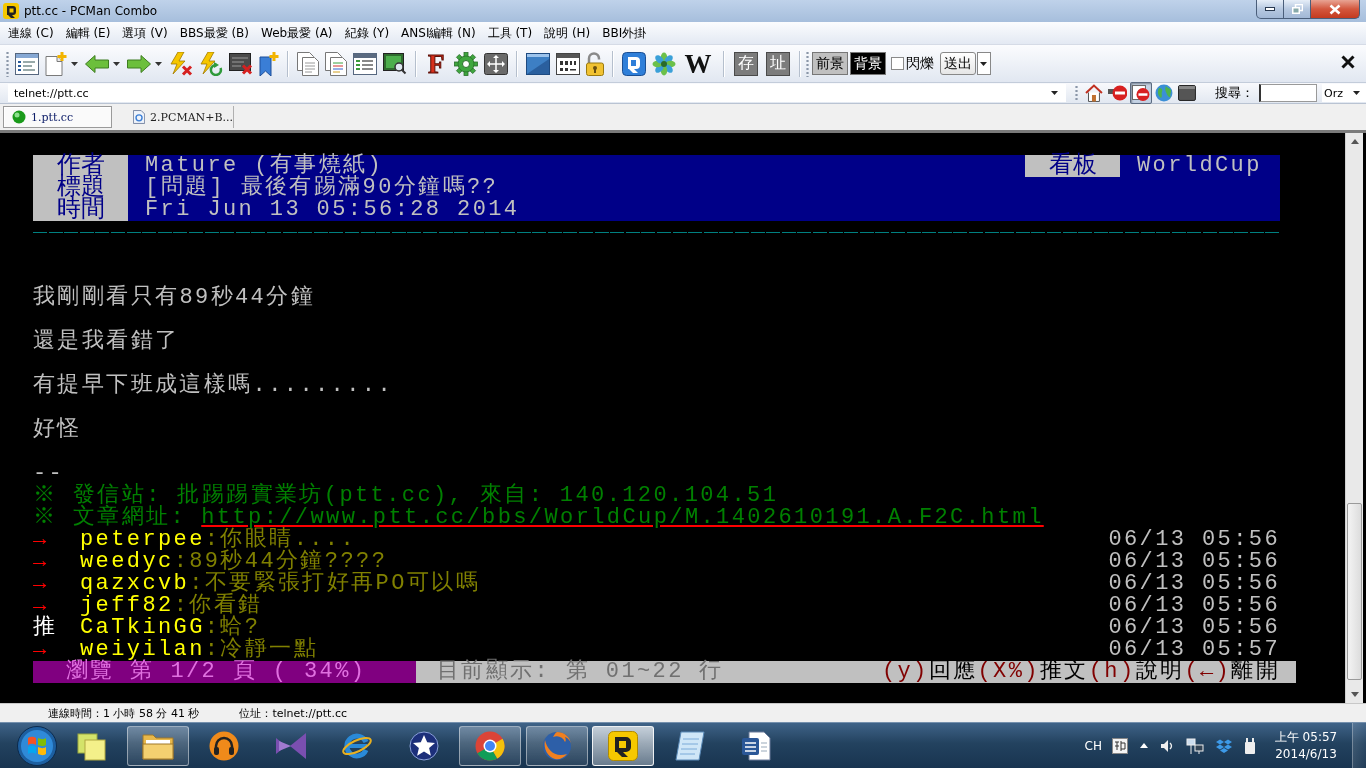 This screenshot has height=768, width=1366. Describe the element at coordinates (97, 63) in the screenshot. I see `left-arrow-icon` at that location.